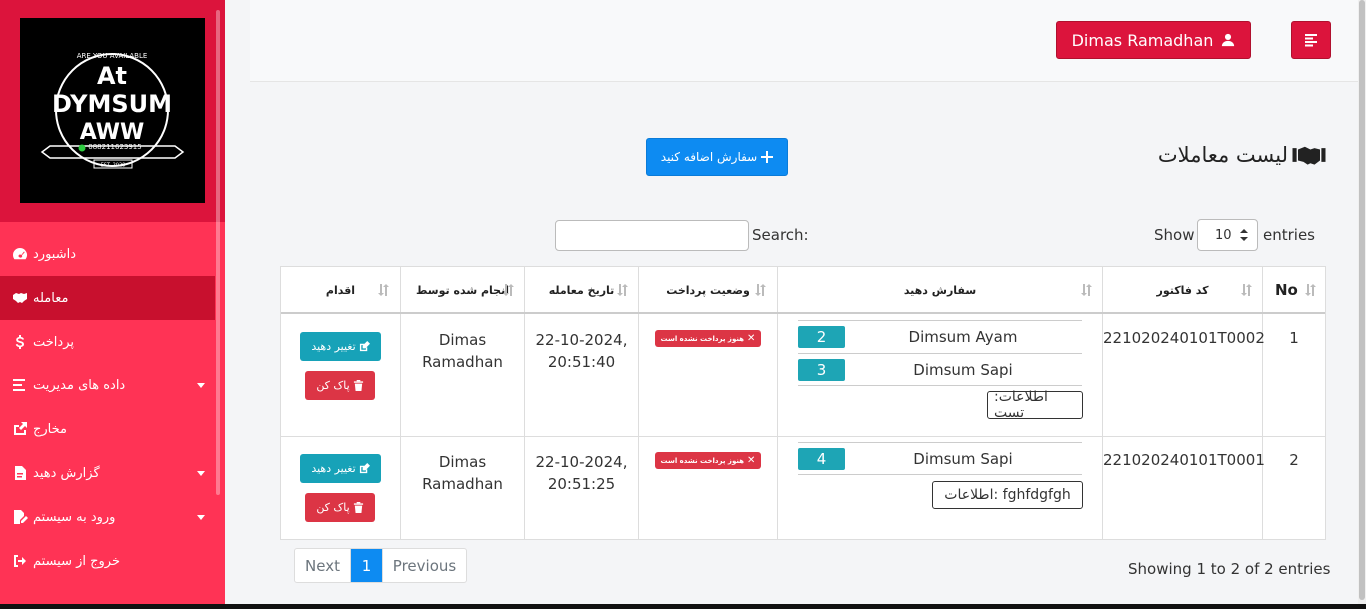 The image size is (1366, 609). What do you see at coordinates (963, 337) in the screenshot?
I see `row1-item1-name: Dimsum Ayam` at bounding box center [963, 337].